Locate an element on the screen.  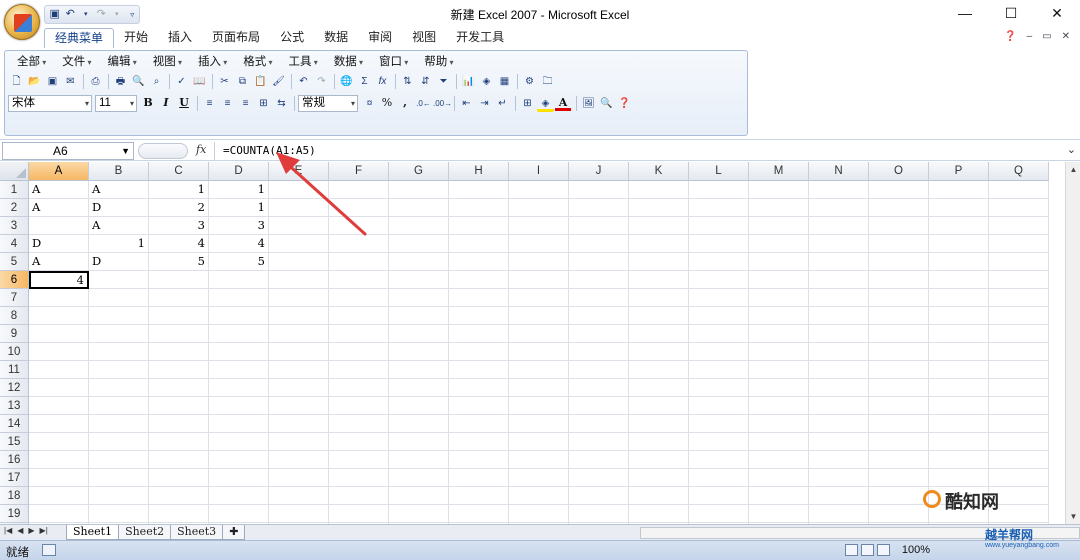
cell-a16 is located at coordinates (59, 460).